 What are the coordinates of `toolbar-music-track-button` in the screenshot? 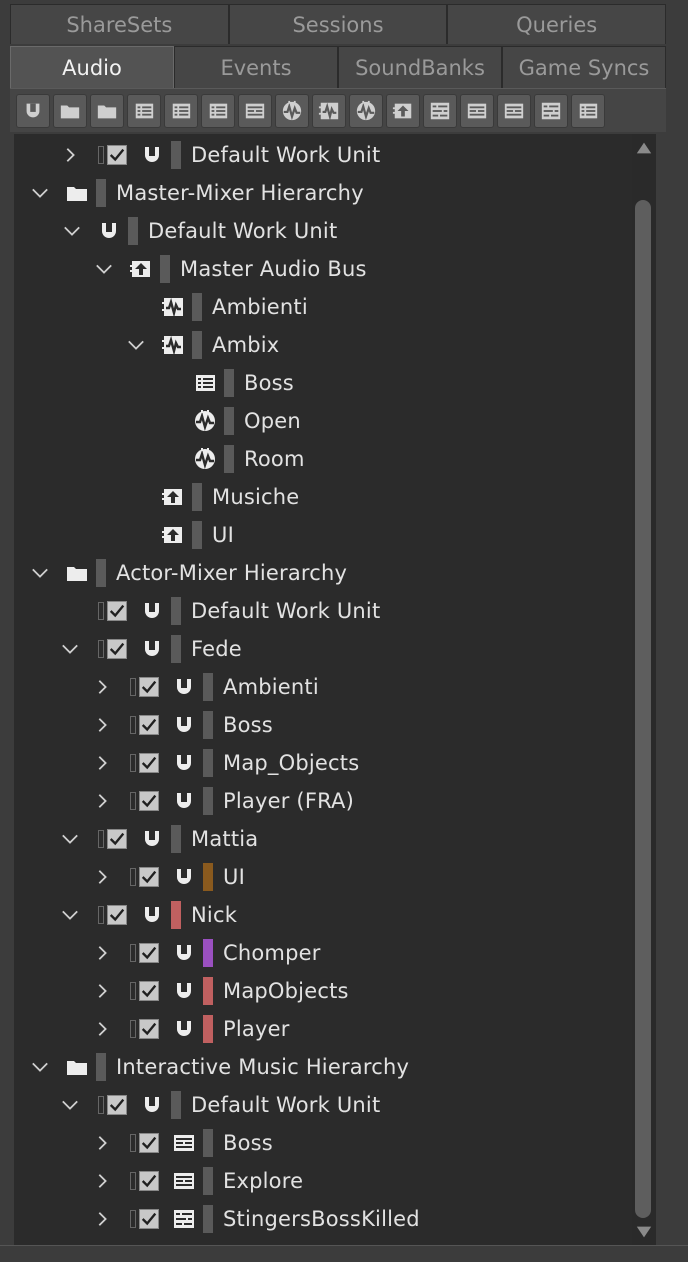 It's located at (440, 110).